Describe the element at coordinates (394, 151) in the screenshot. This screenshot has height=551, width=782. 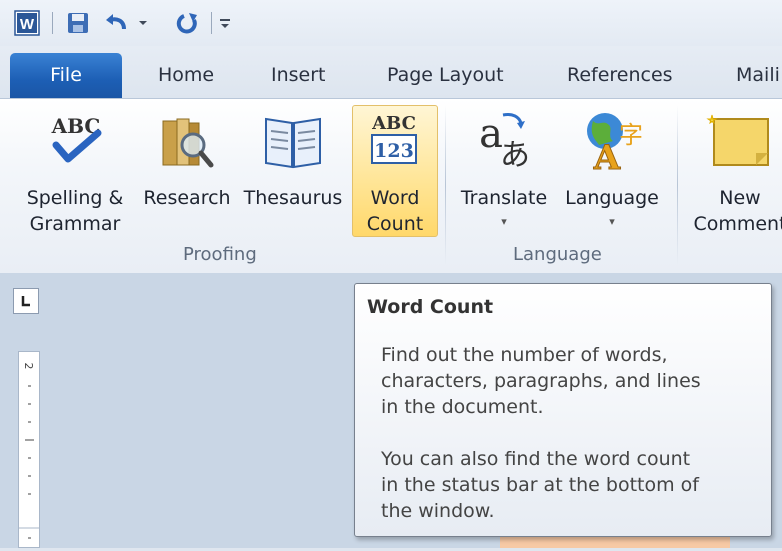
I see `svg-text: 123` at that location.